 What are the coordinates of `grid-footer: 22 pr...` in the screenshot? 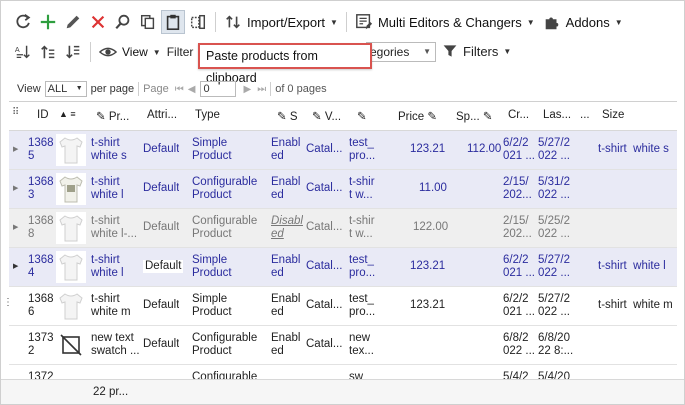 It's located at (342, 391).